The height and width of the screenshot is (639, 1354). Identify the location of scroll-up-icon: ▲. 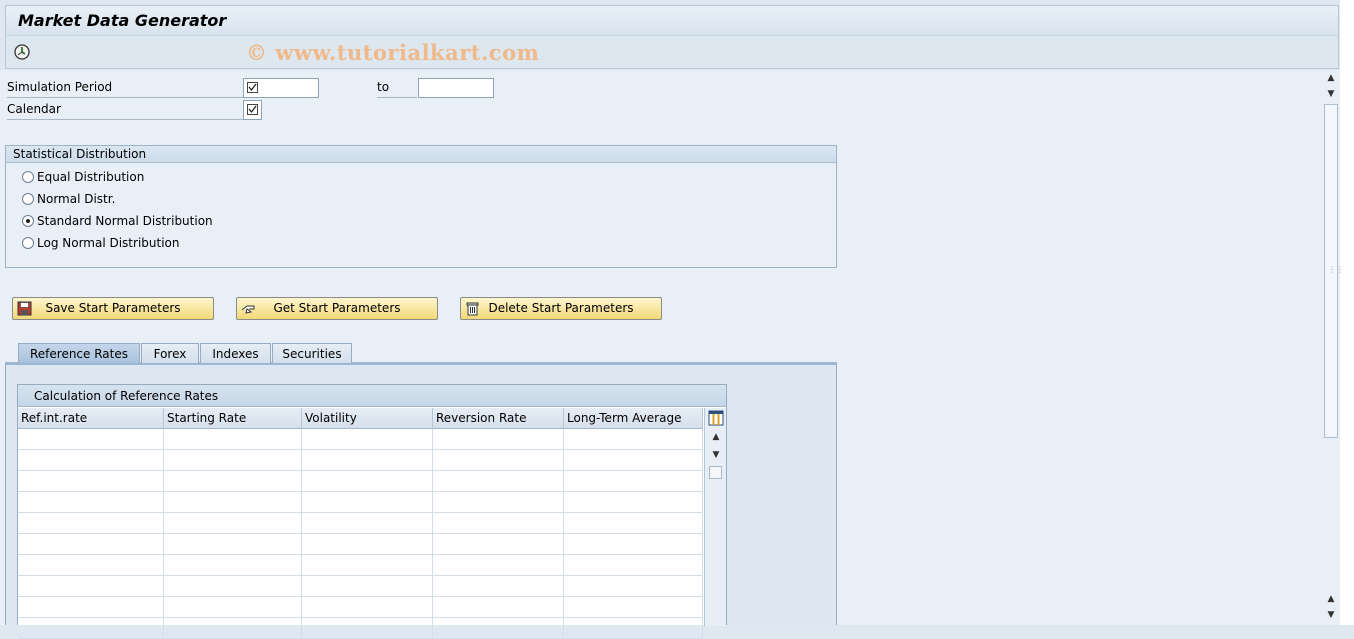
(1331, 78).